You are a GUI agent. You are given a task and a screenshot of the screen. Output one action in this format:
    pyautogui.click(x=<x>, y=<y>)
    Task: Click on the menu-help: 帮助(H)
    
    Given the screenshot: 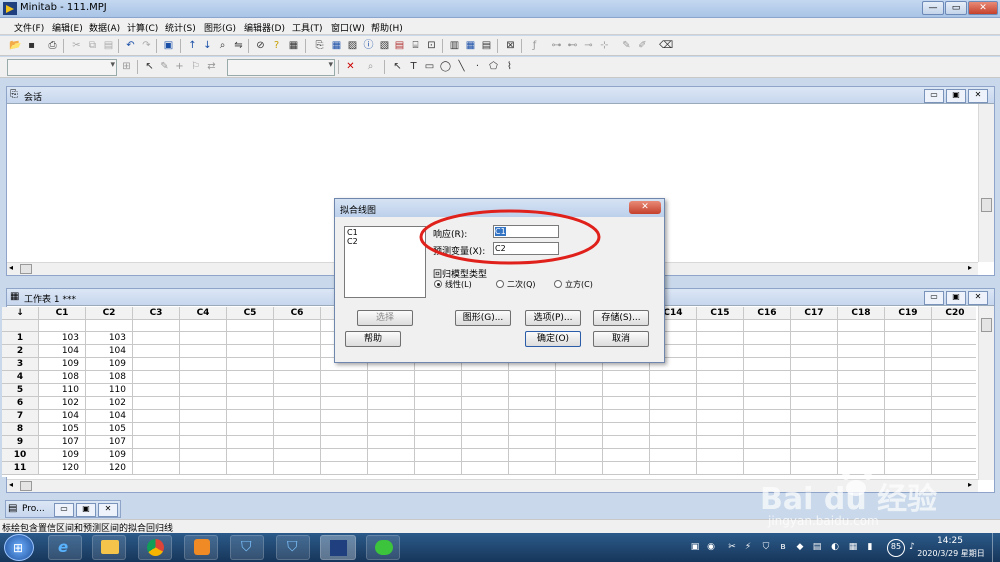 What is the action you would take?
    pyautogui.click(x=387, y=27)
    